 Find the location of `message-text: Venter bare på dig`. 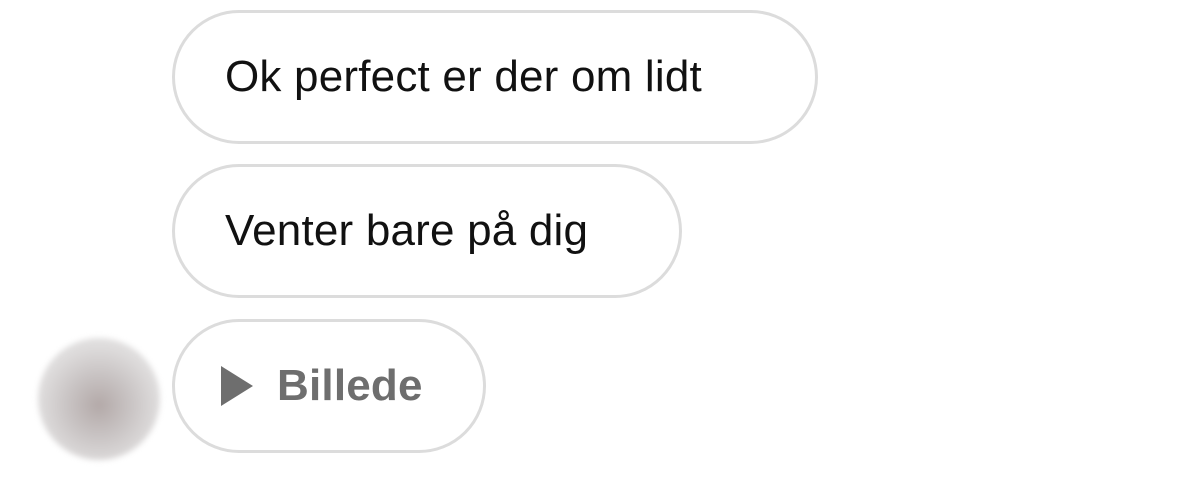

message-text: Venter bare på dig is located at coordinates (407, 230).